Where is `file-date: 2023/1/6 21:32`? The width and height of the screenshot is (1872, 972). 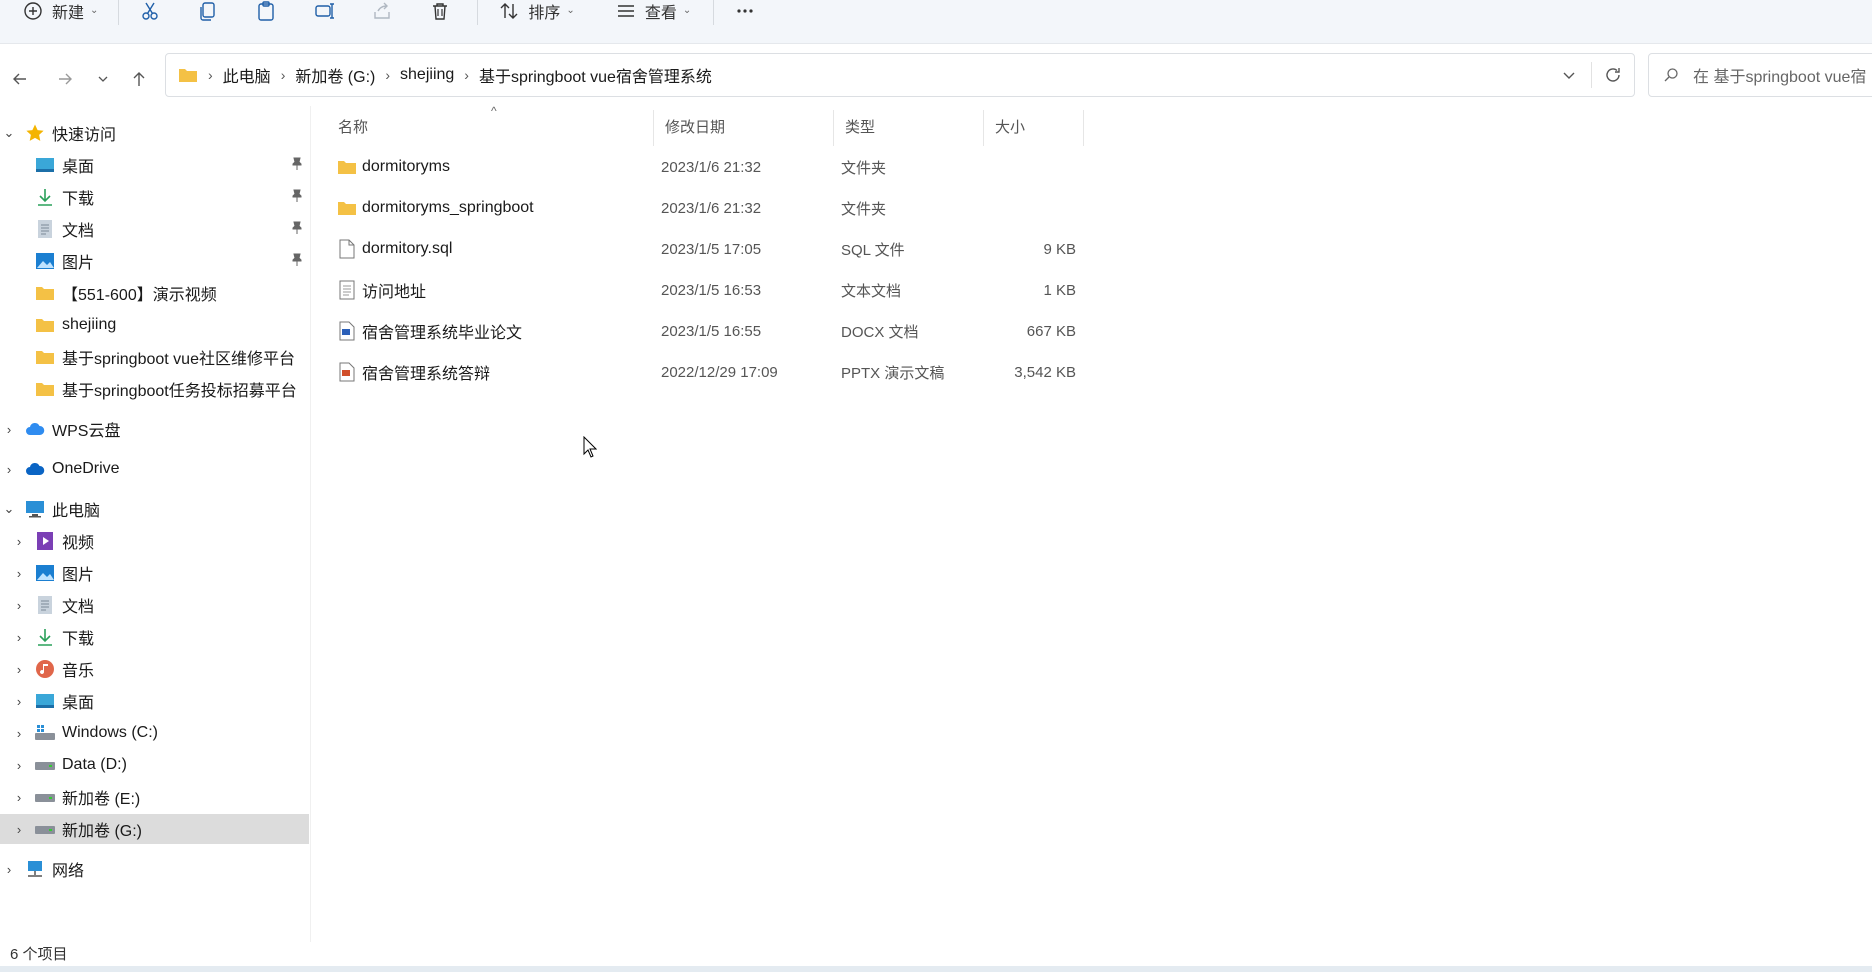 file-date: 2023/1/6 21:32 is located at coordinates (711, 208).